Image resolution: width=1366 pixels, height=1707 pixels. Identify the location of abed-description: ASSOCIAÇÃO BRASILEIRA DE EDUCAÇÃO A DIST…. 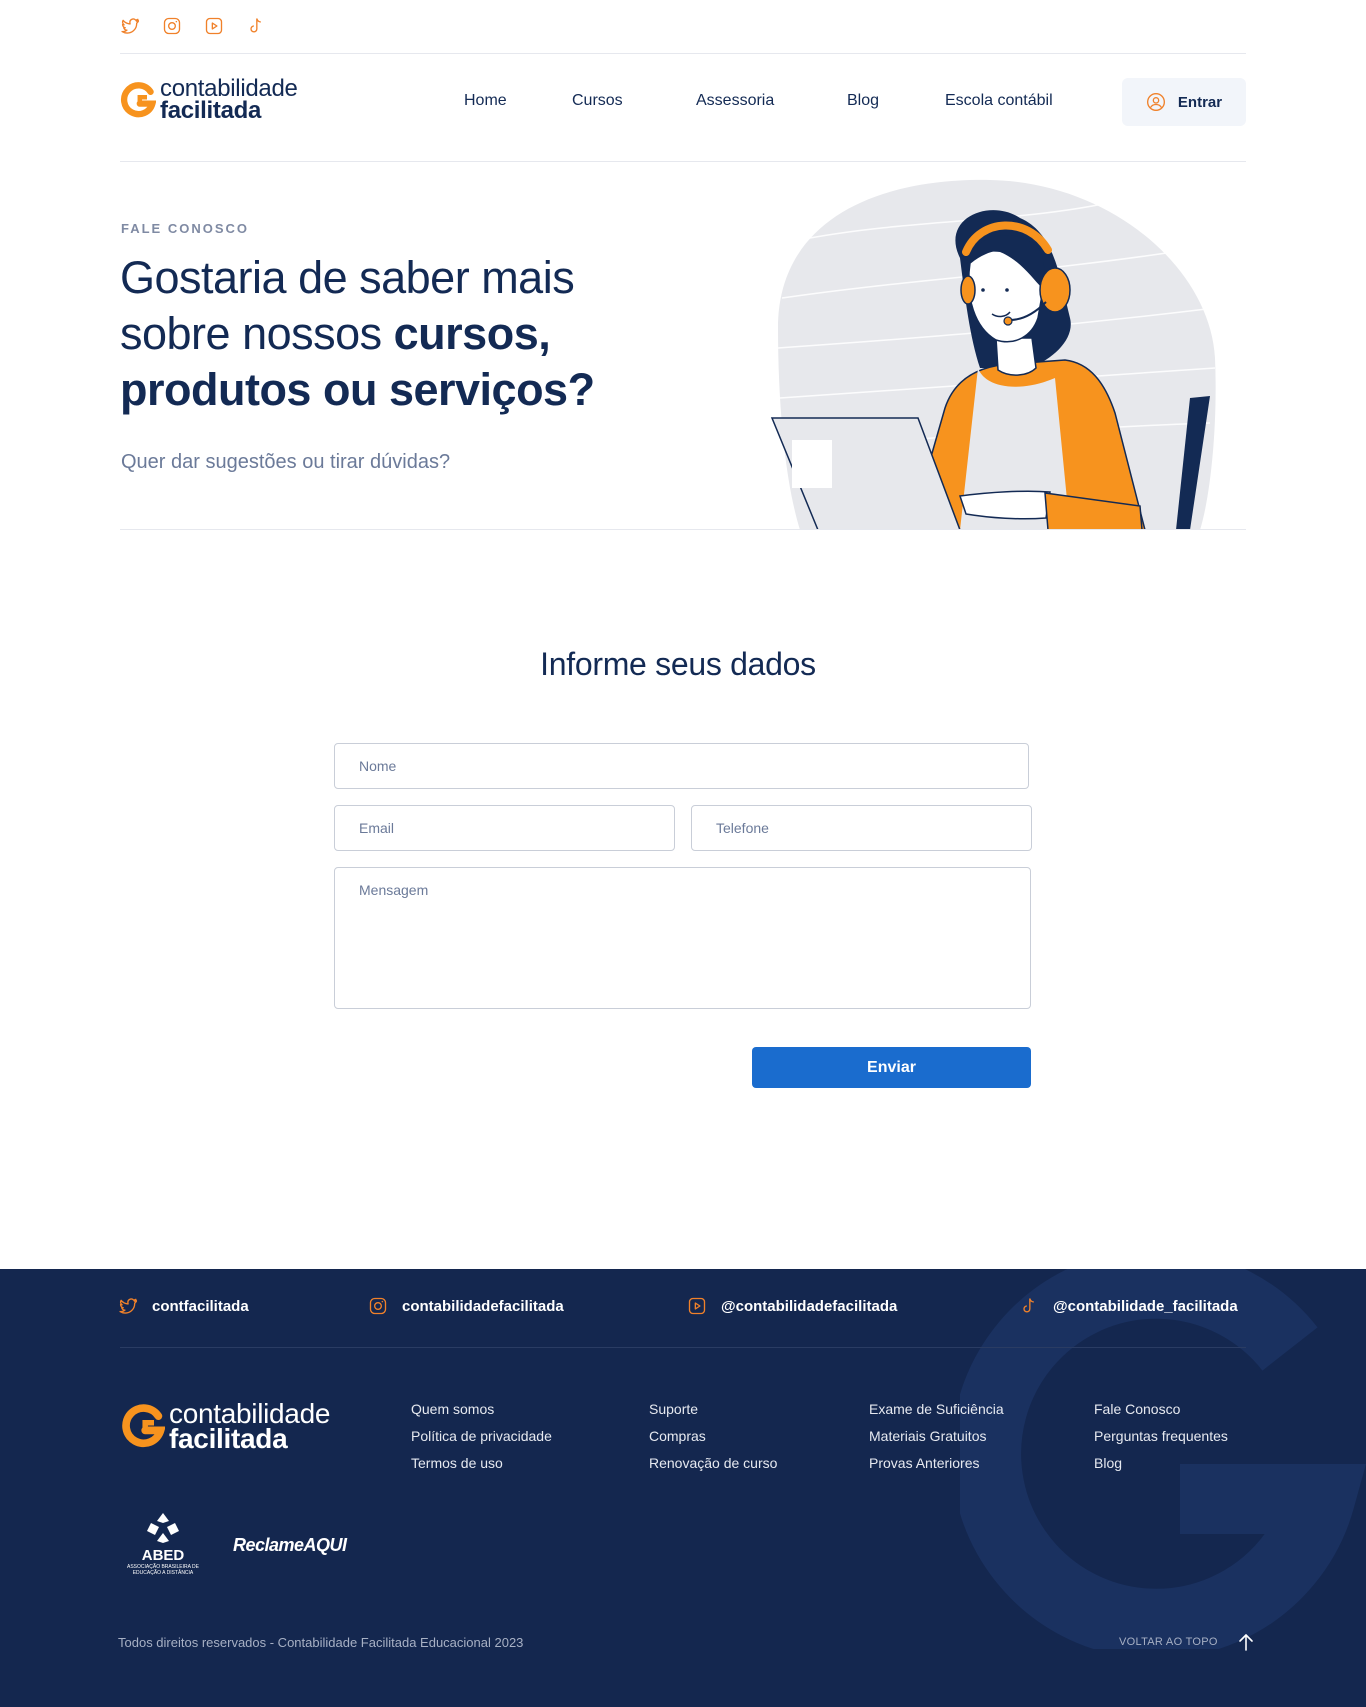
(163, 1570).